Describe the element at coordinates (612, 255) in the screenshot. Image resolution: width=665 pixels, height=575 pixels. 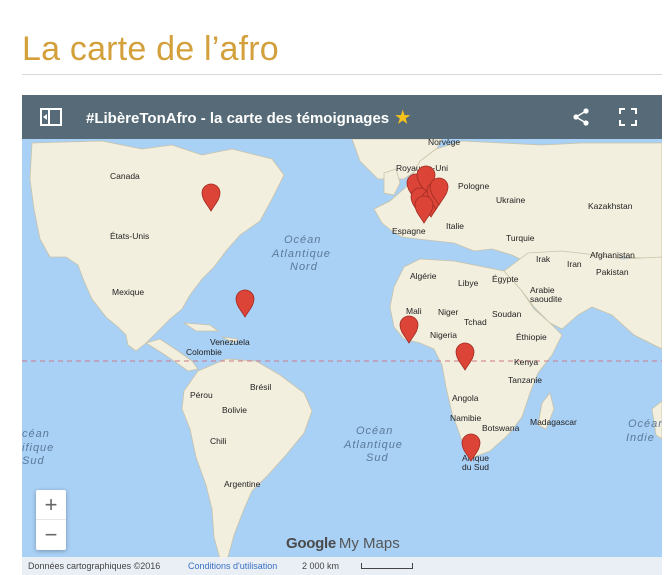
I see `label-afghanistan: Afghanistan` at that location.